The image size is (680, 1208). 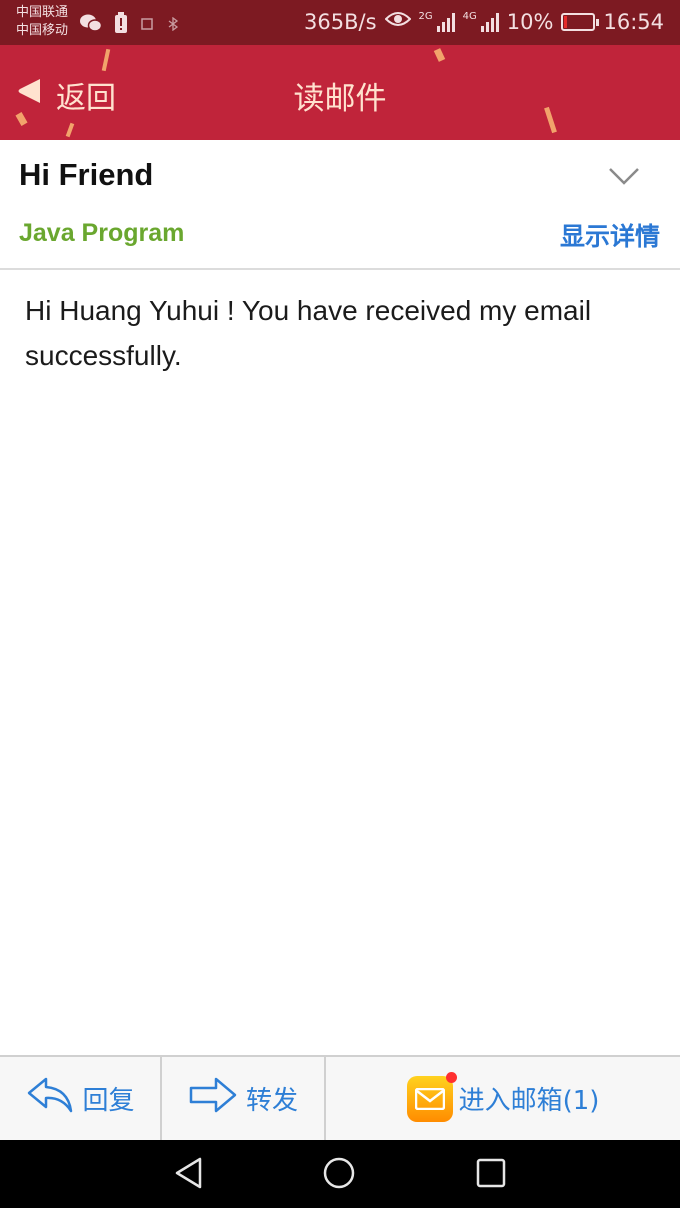 I want to click on carrier-info: 中国联通 中国移动, so click(x=42, y=22).